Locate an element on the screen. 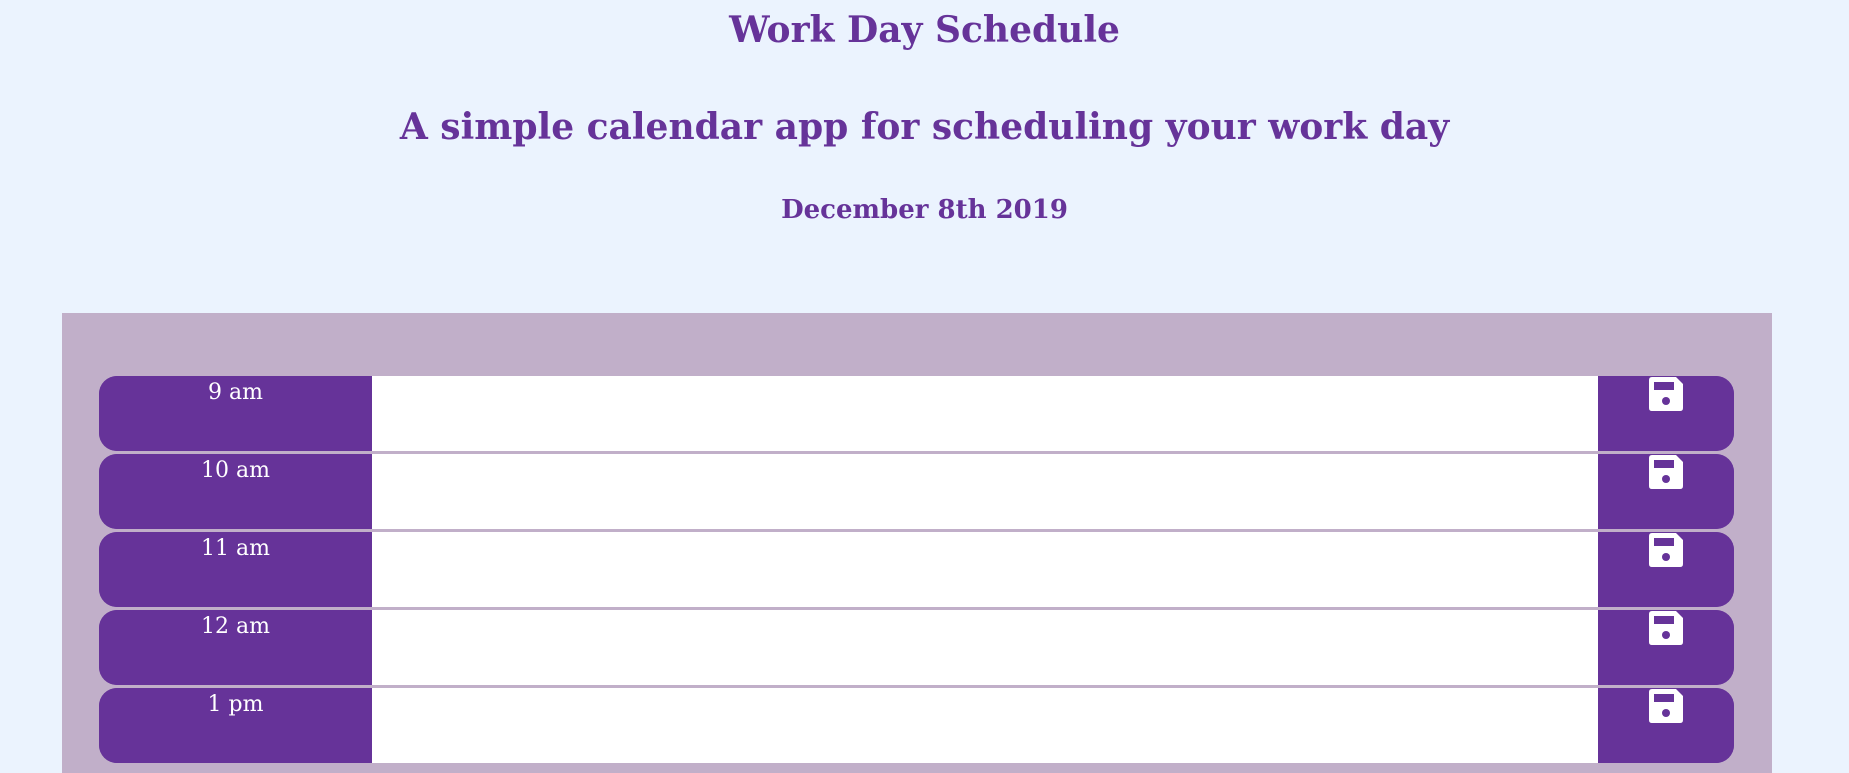  time-block-row: 9 am is located at coordinates (916, 413).